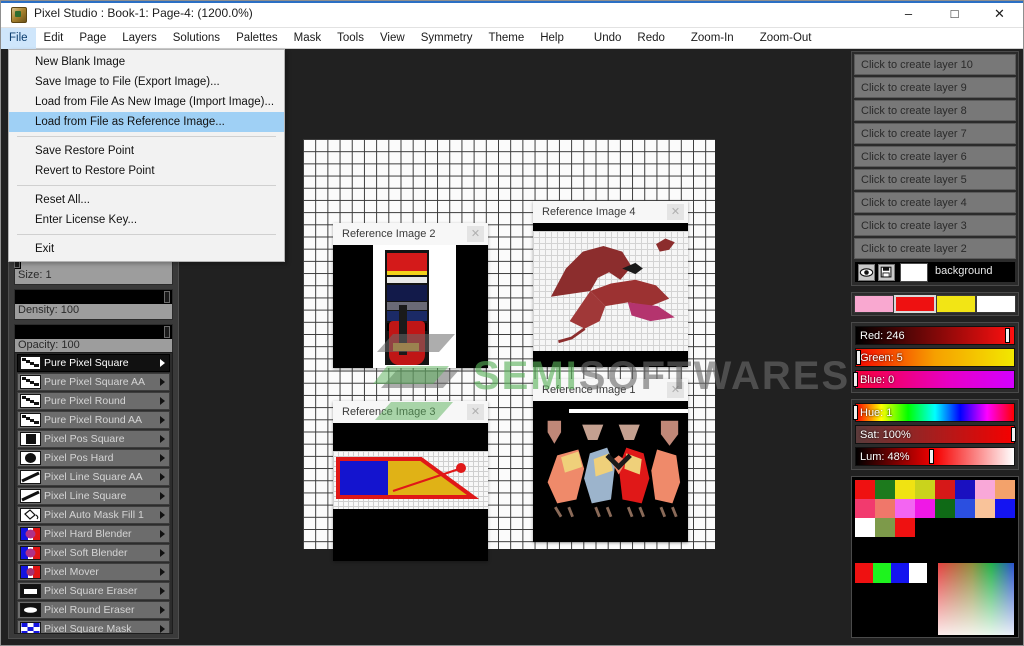  Describe the element at coordinates (935, 110) in the screenshot. I see `create-layer-button-2: Click to create layer 8` at that location.